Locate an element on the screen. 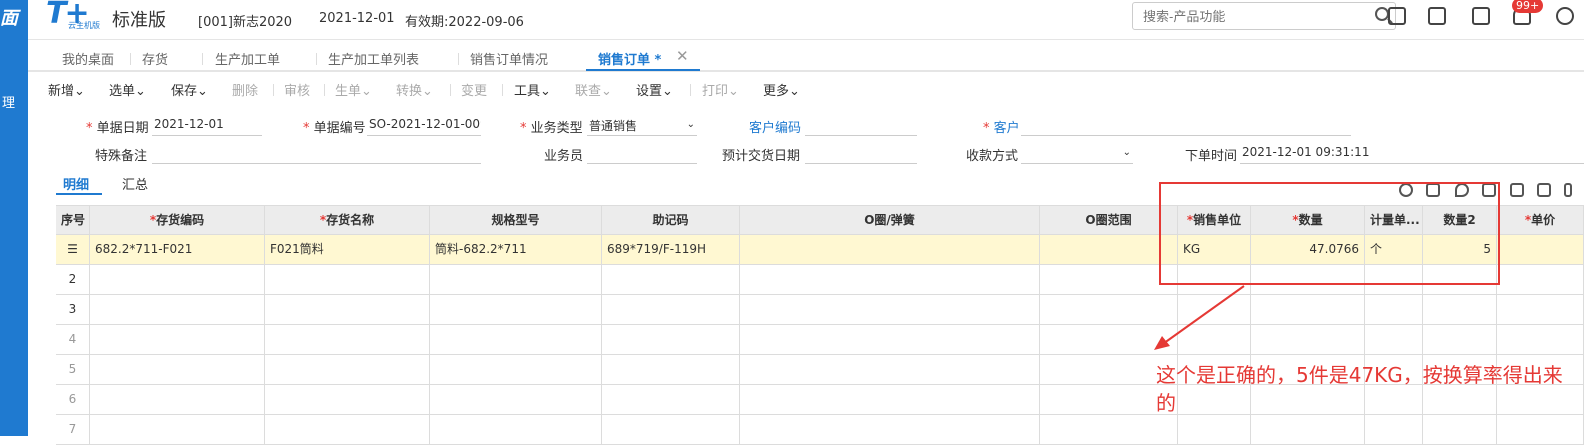  subtab-summary: 汇总 is located at coordinates (135, 183).